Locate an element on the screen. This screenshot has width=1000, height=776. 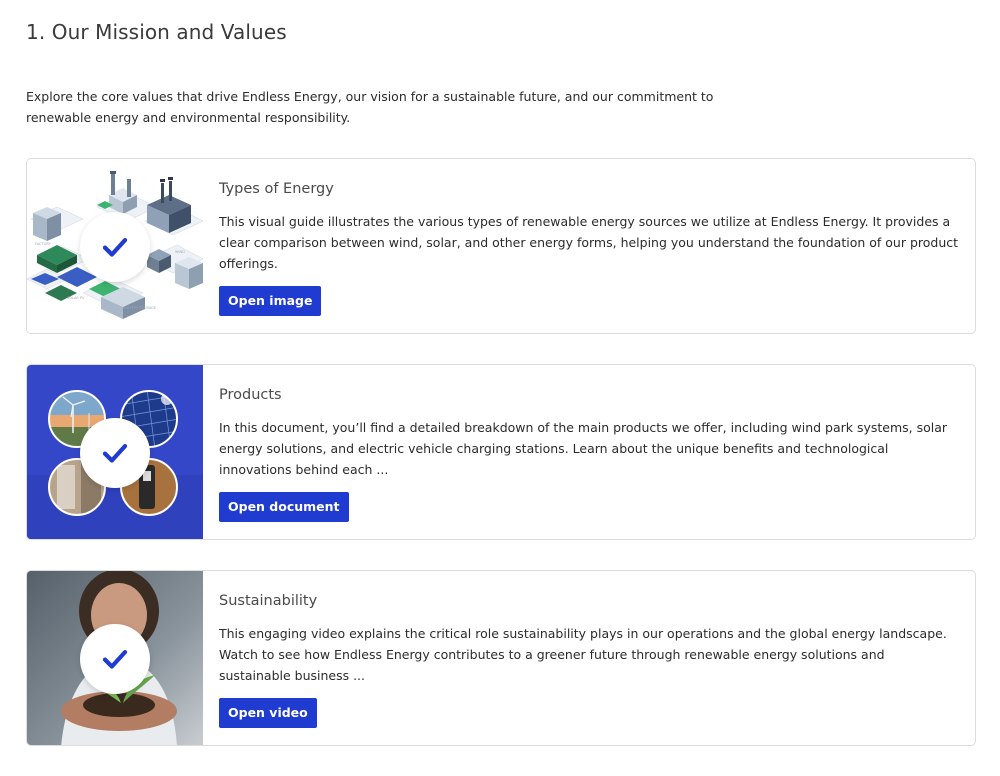
energy-types-thumbnail: FACTORY SOLAR PV BATTERY STORAGE WIND is located at coordinates (115, 246).